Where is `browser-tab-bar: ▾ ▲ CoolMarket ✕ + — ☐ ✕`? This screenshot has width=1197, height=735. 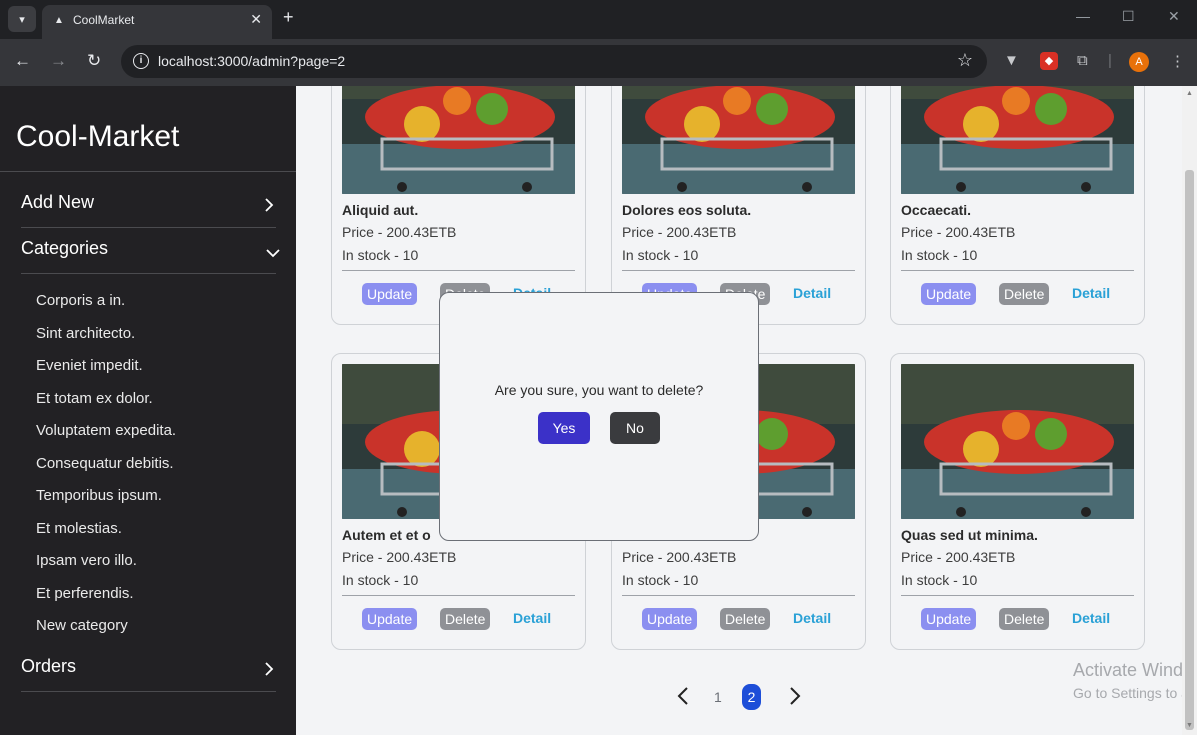 browser-tab-bar: ▾ ▲ CoolMarket ✕ + — ☐ ✕ is located at coordinates (598, 19).